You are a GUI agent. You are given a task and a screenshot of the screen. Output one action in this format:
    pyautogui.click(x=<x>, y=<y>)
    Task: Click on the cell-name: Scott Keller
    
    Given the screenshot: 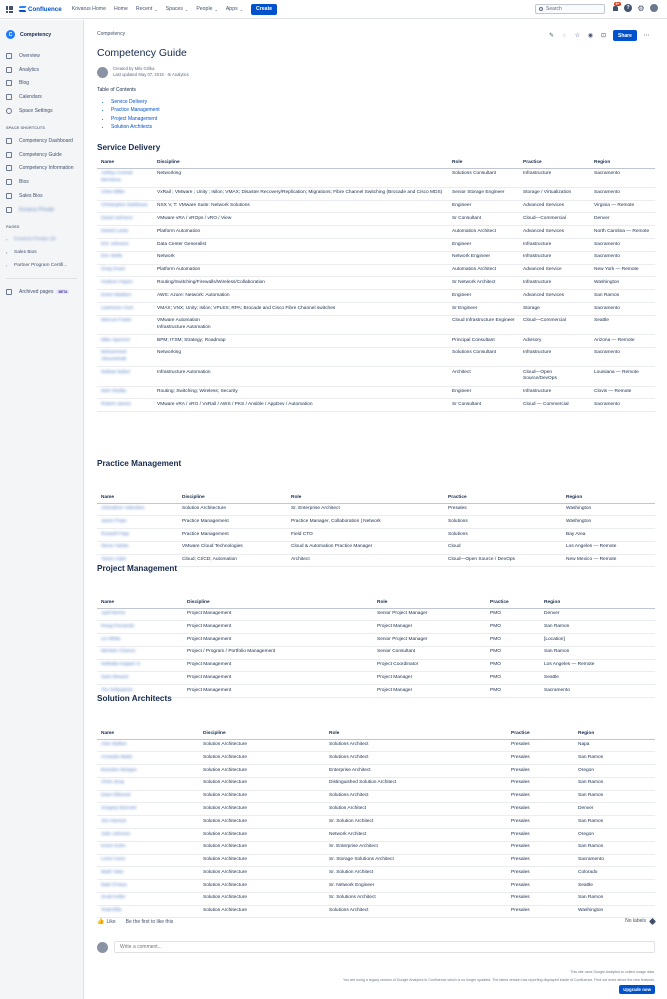 What is the action you would take?
    pyautogui.click(x=148, y=899)
    